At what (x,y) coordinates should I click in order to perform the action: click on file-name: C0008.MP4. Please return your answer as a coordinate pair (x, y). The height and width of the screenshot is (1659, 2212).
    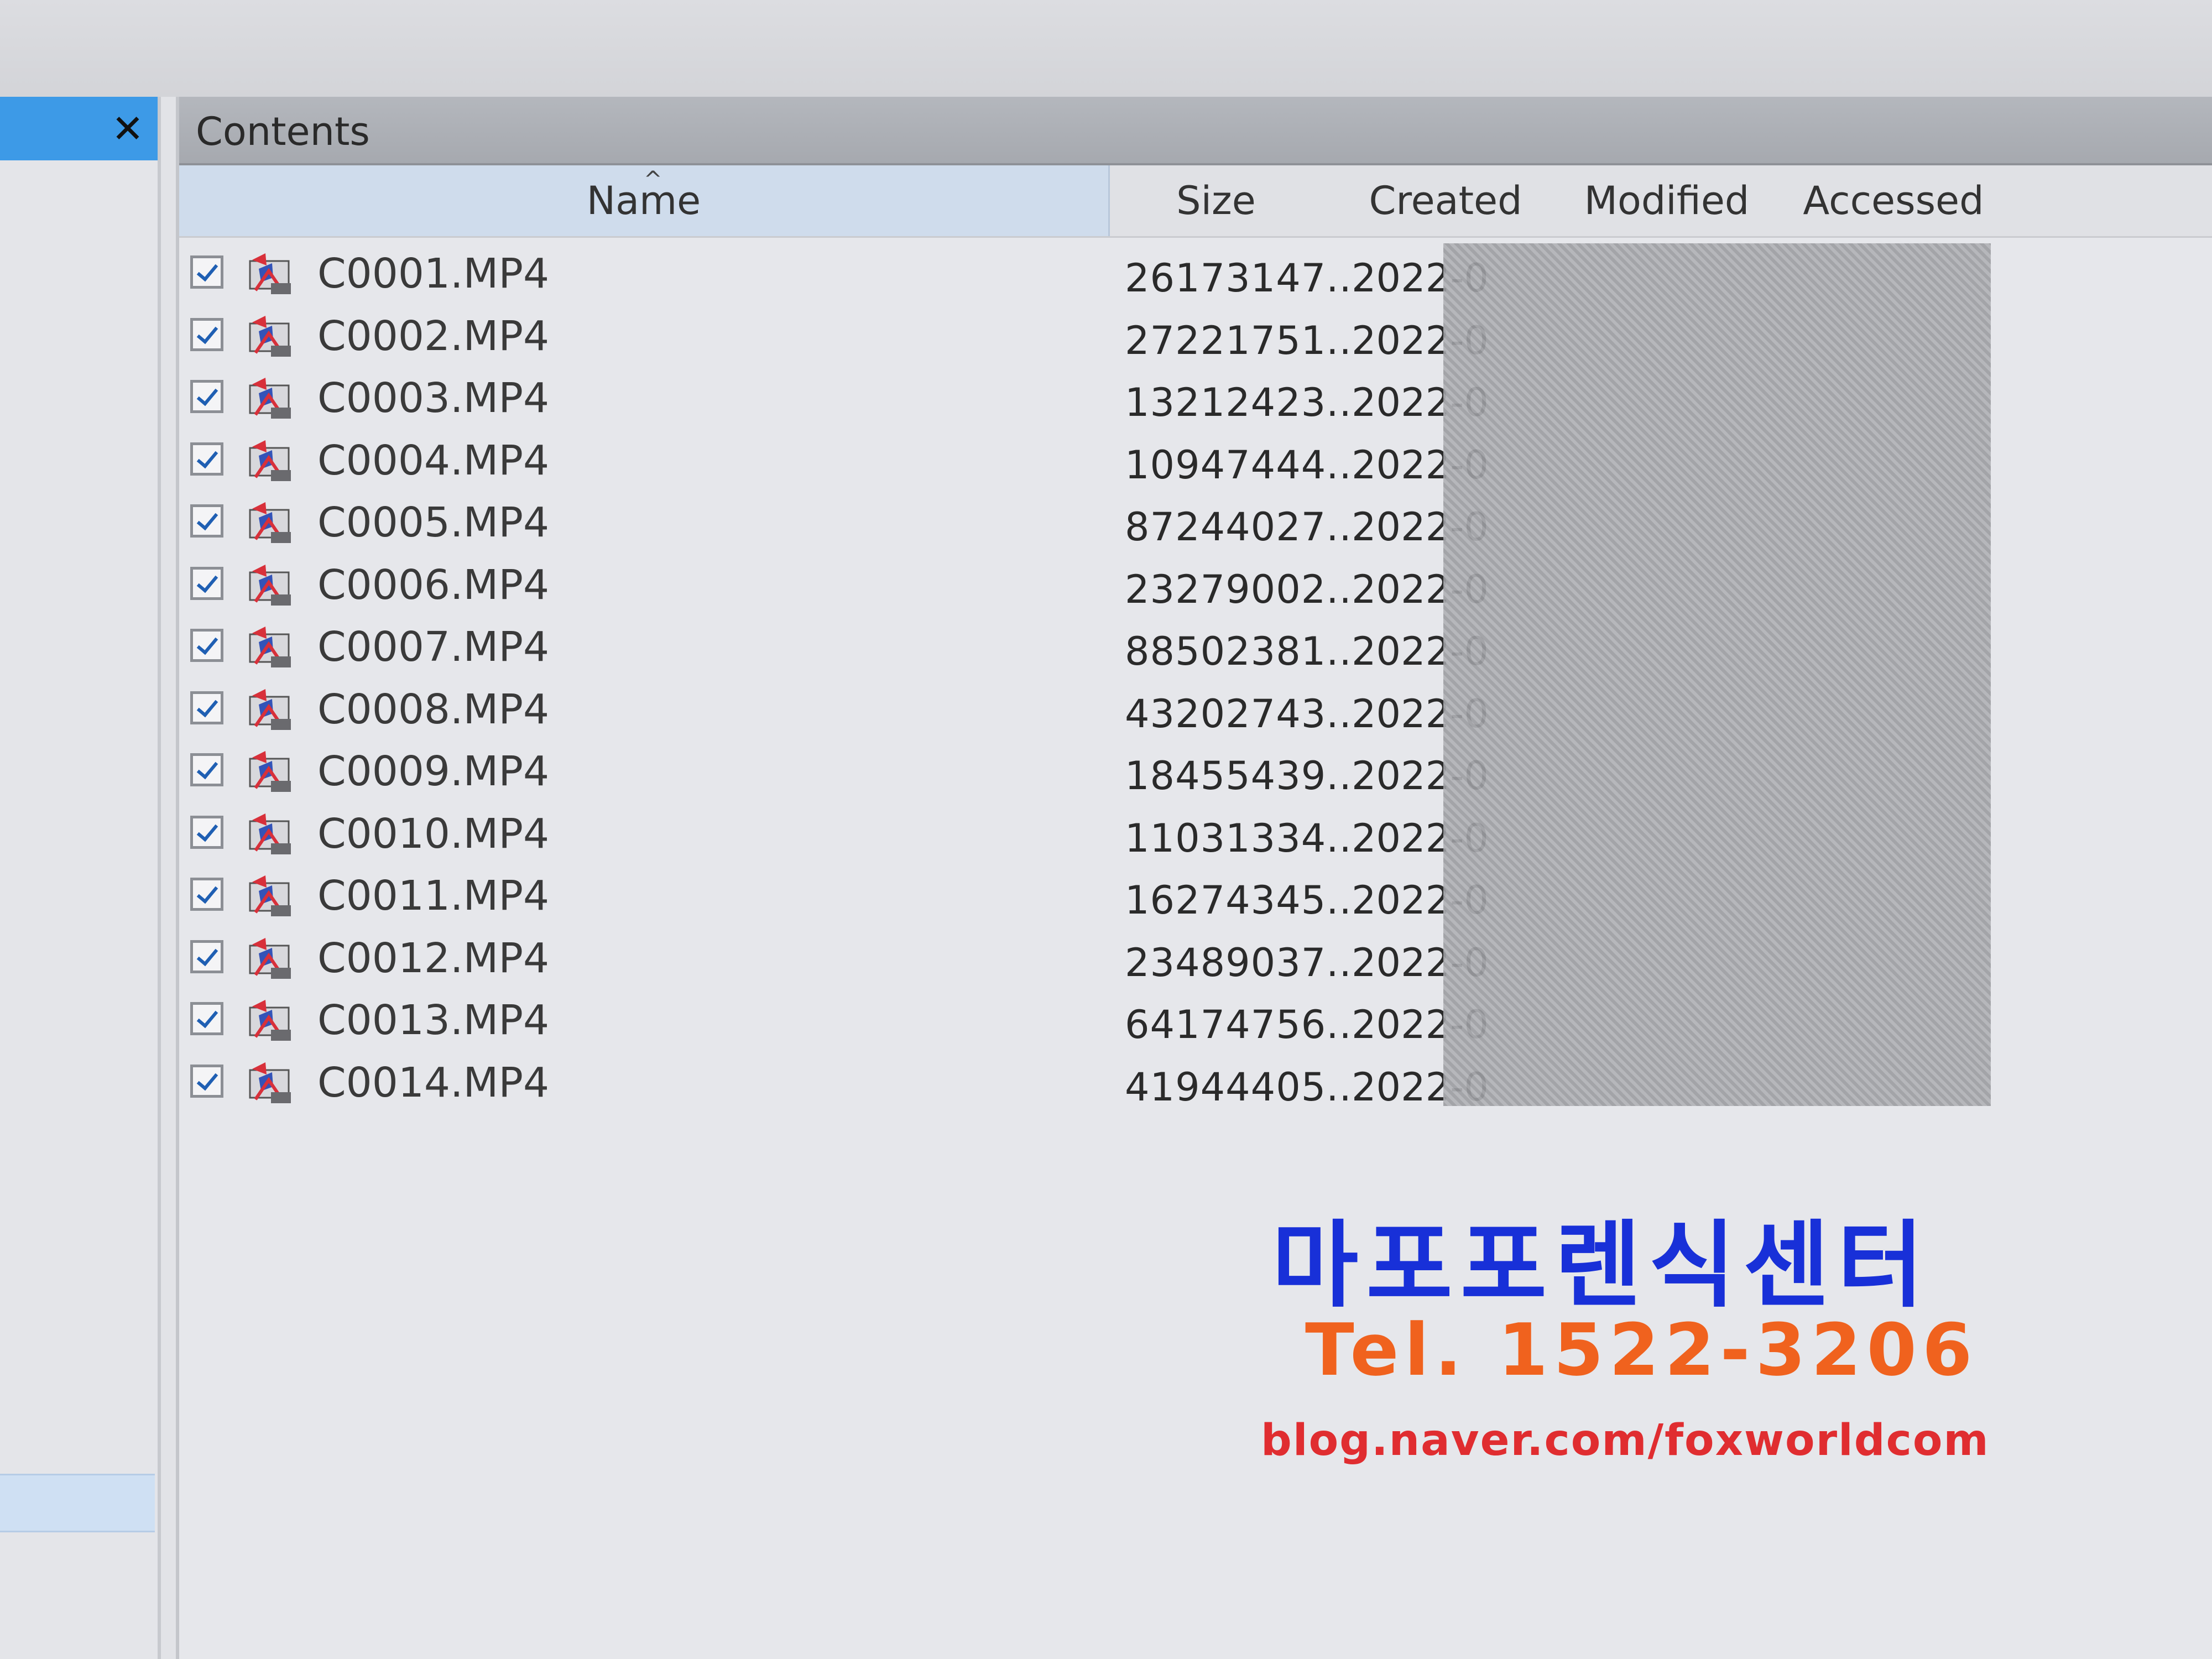
    Looking at the image, I should click on (434, 709).